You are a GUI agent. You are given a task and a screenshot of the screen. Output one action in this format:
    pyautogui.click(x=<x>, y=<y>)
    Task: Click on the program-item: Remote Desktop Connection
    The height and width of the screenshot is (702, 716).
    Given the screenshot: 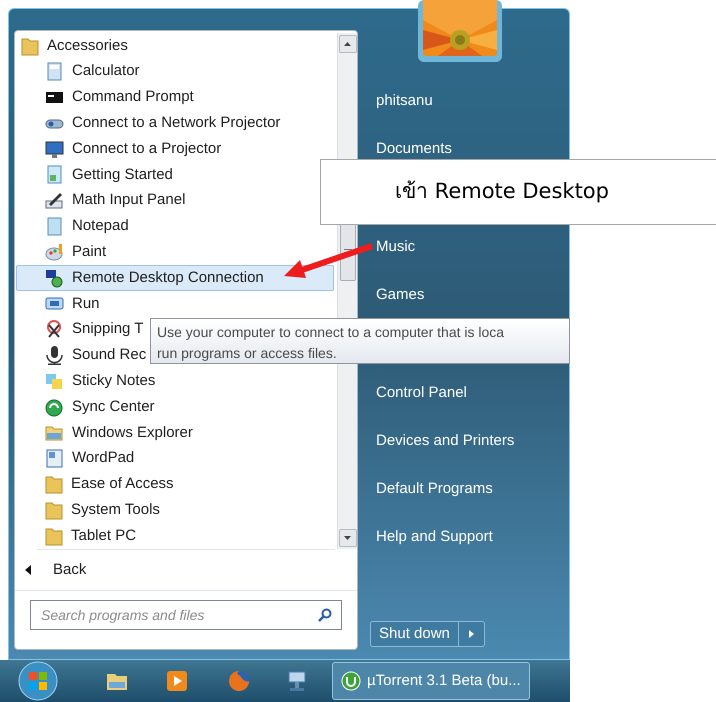 What is the action you would take?
    pyautogui.click(x=175, y=278)
    